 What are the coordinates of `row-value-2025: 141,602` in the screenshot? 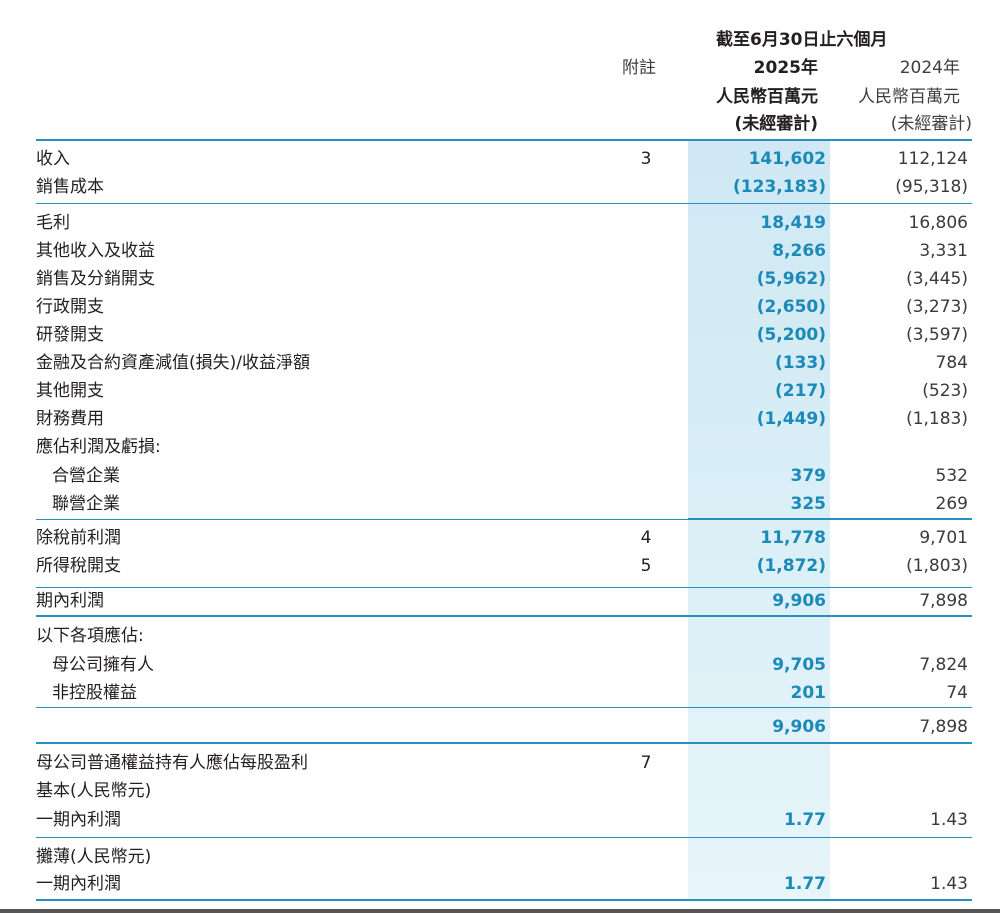 It's located at (787, 159).